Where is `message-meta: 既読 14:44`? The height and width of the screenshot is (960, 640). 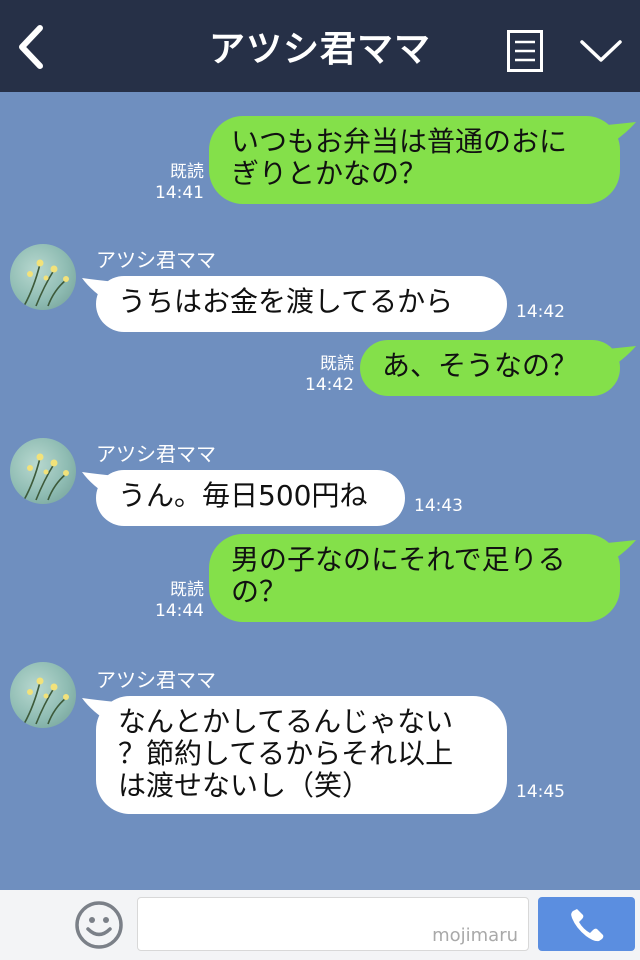
message-meta: 既読 14:44 is located at coordinates (172, 601).